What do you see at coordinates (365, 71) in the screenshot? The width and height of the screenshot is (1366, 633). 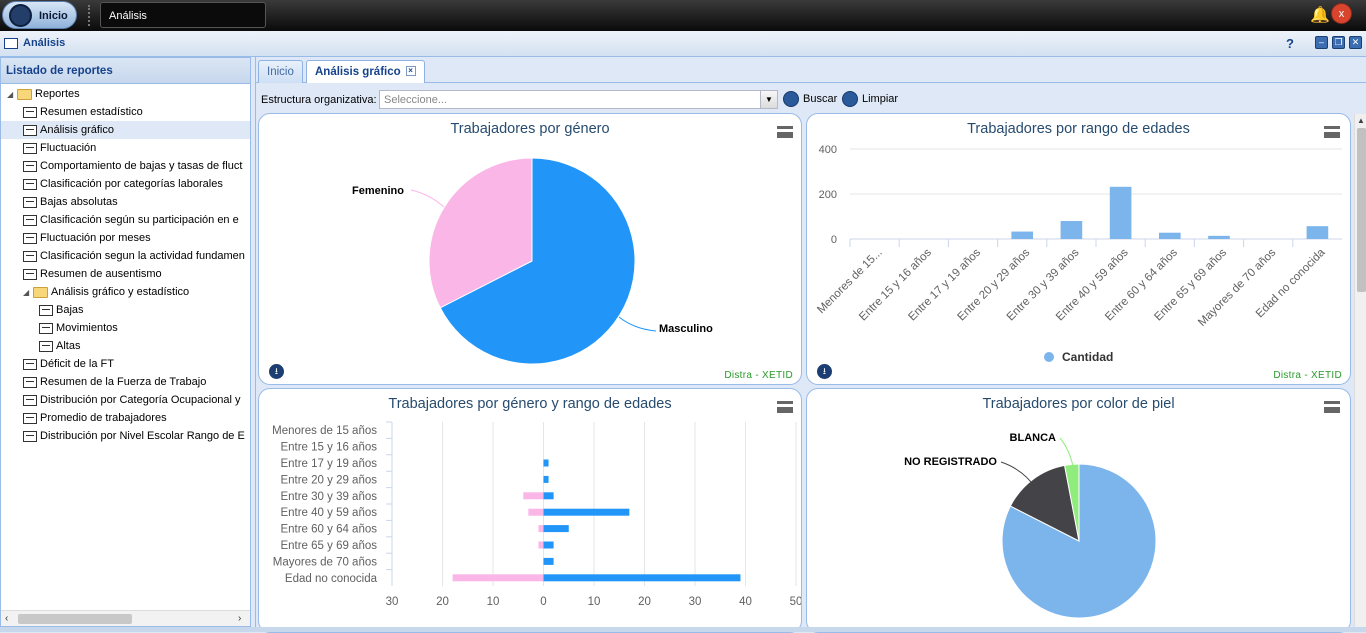 I see `tab-analisis-grafico: Análisis gráfico ×` at bounding box center [365, 71].